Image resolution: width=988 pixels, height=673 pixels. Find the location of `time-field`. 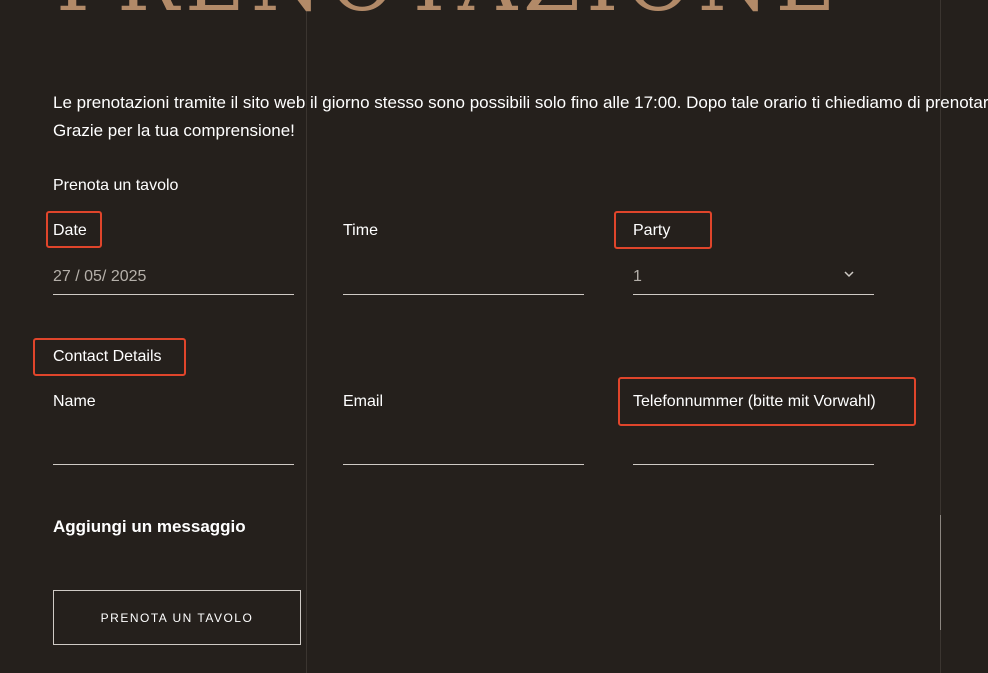

time-field is located at coordinates (463, 277).